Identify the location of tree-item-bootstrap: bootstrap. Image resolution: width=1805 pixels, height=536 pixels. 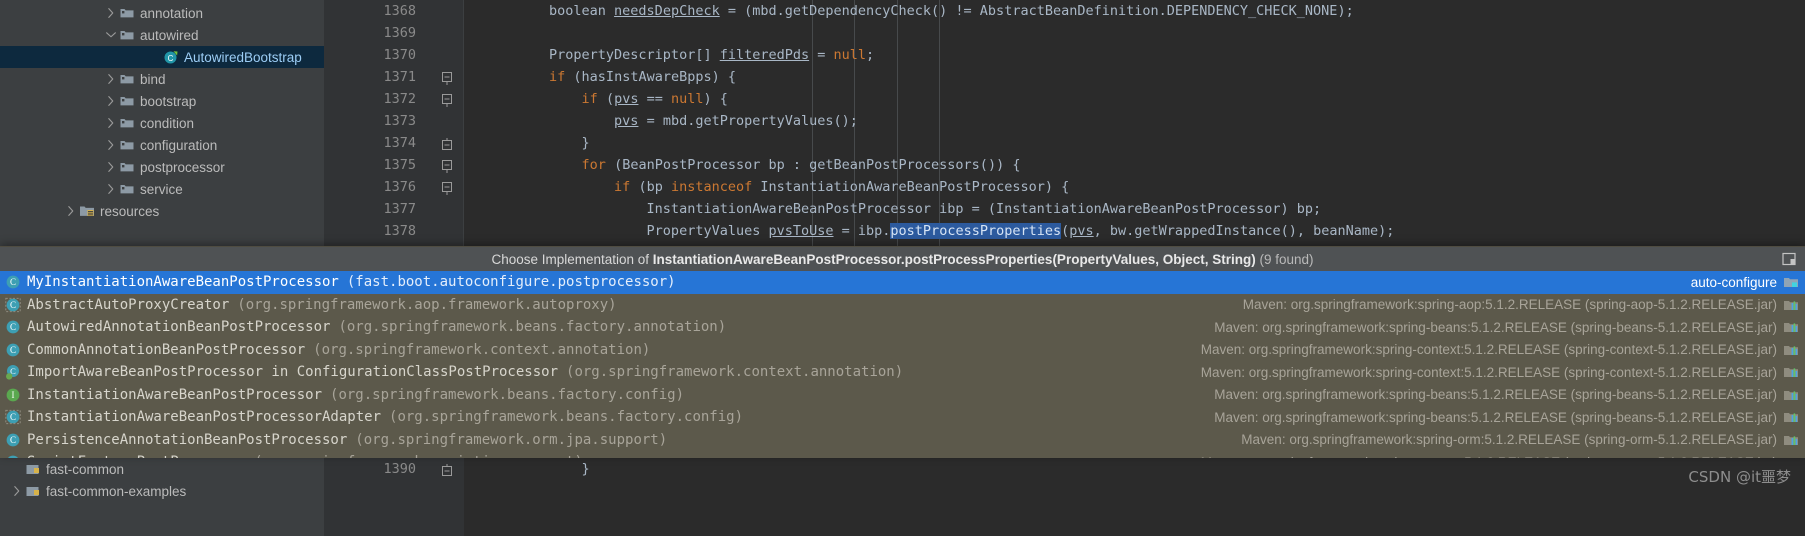
(162, 101).